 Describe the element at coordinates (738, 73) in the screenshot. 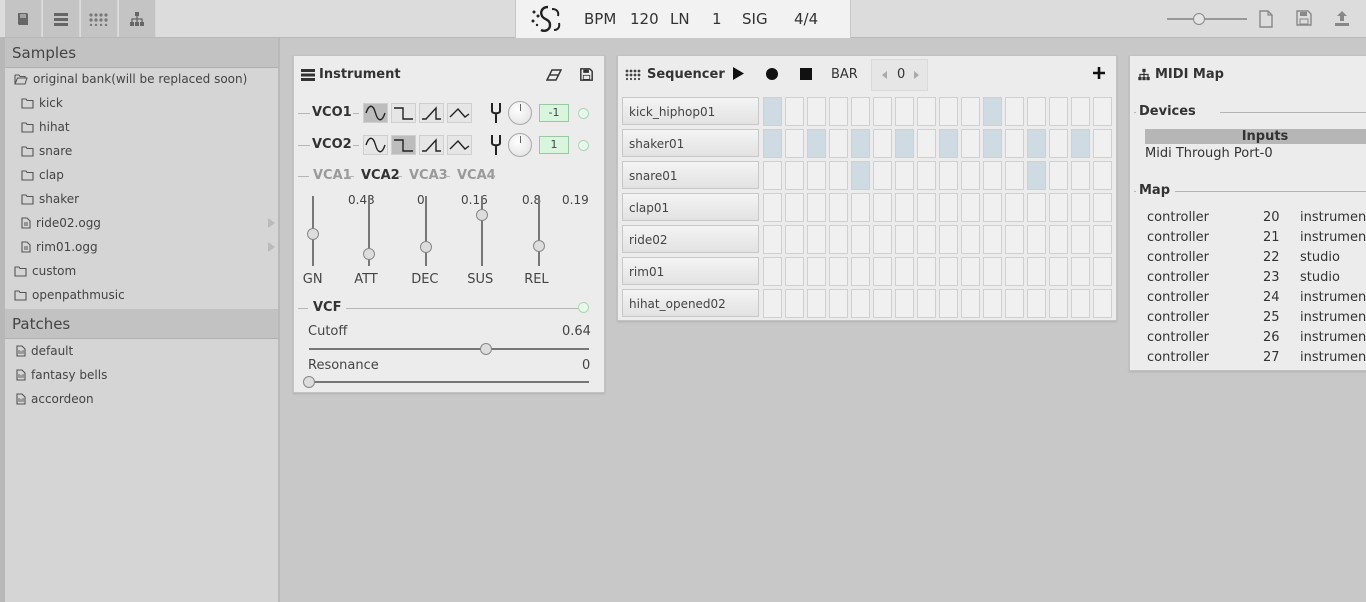

I see `play-icon` at that location.